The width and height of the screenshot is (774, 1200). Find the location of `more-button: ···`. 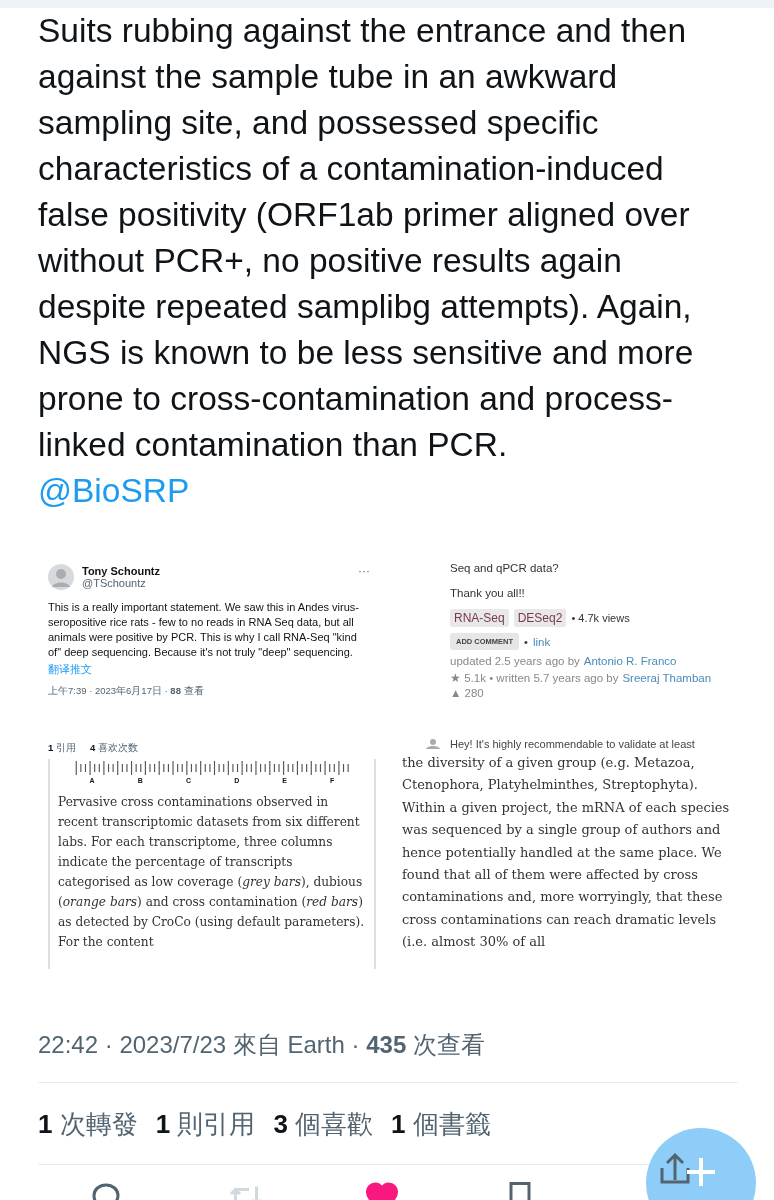

more-button: ··· is located at coordinates (364, 571).